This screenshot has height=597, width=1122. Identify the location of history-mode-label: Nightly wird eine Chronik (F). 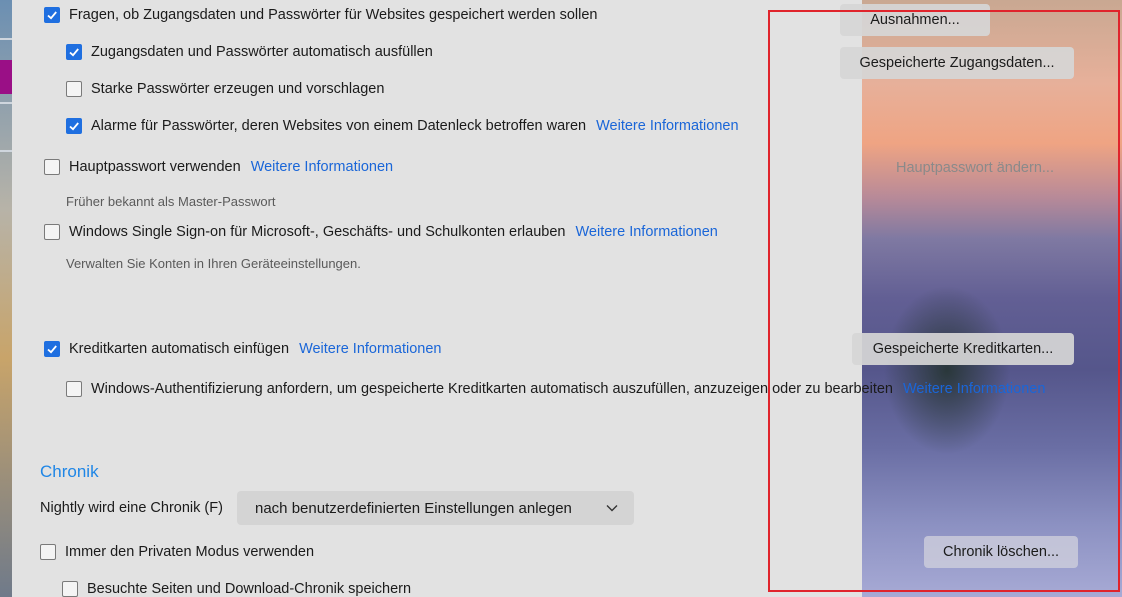
(131, 508).